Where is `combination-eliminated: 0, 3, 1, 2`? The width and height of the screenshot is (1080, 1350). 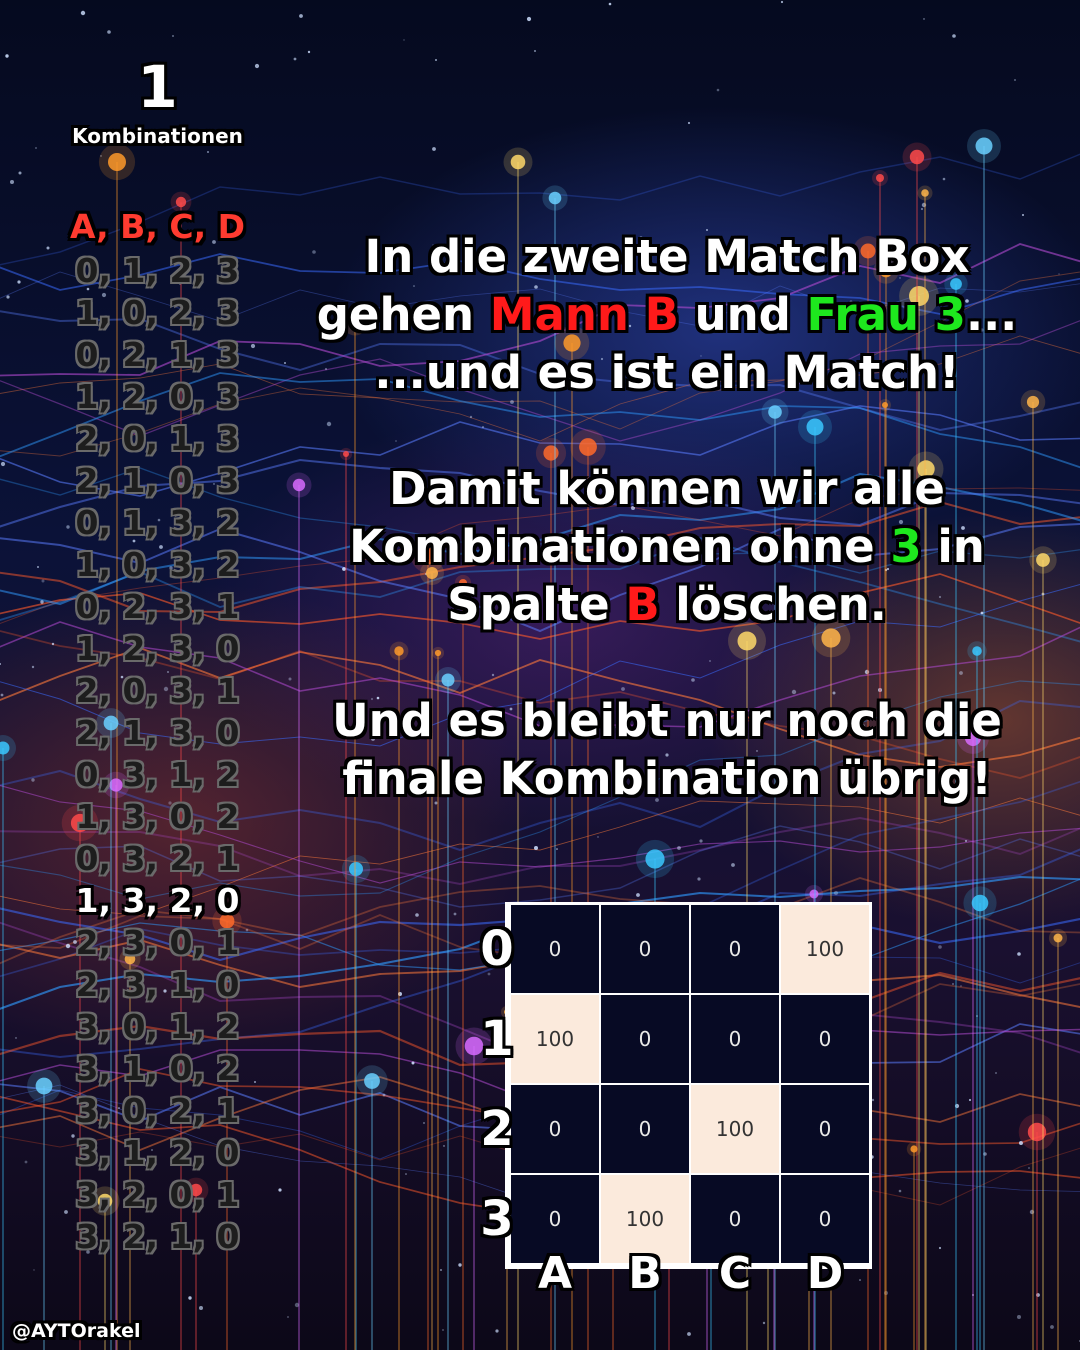 combination-eliminated: 0, 3, 1, 2 is located at coordinates (157, 774).